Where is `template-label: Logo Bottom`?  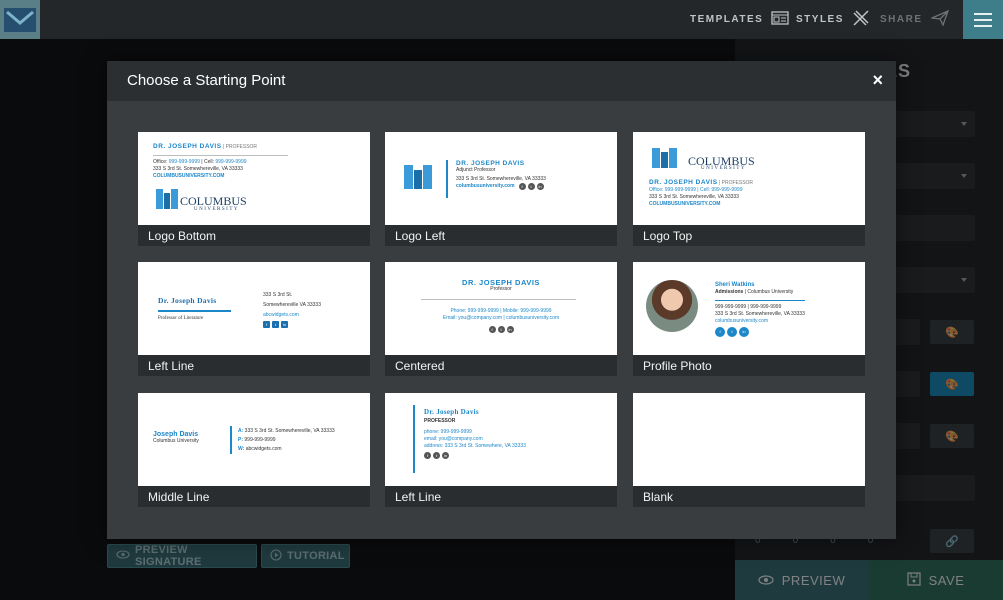
template-label: Logo Bottom is located at coordinates (254, 235).